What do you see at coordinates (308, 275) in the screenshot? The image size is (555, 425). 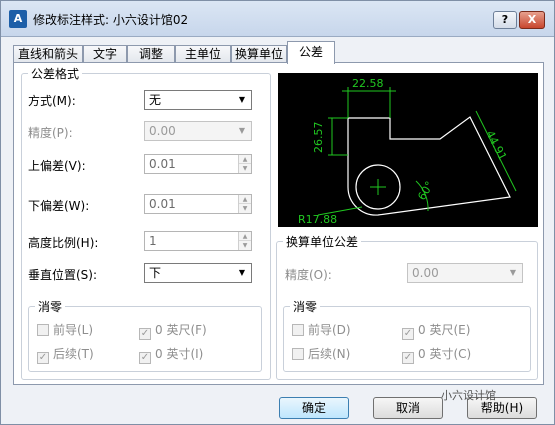 I see `alt-precision-label: 精度(O):` at bounding box center [308, 275].